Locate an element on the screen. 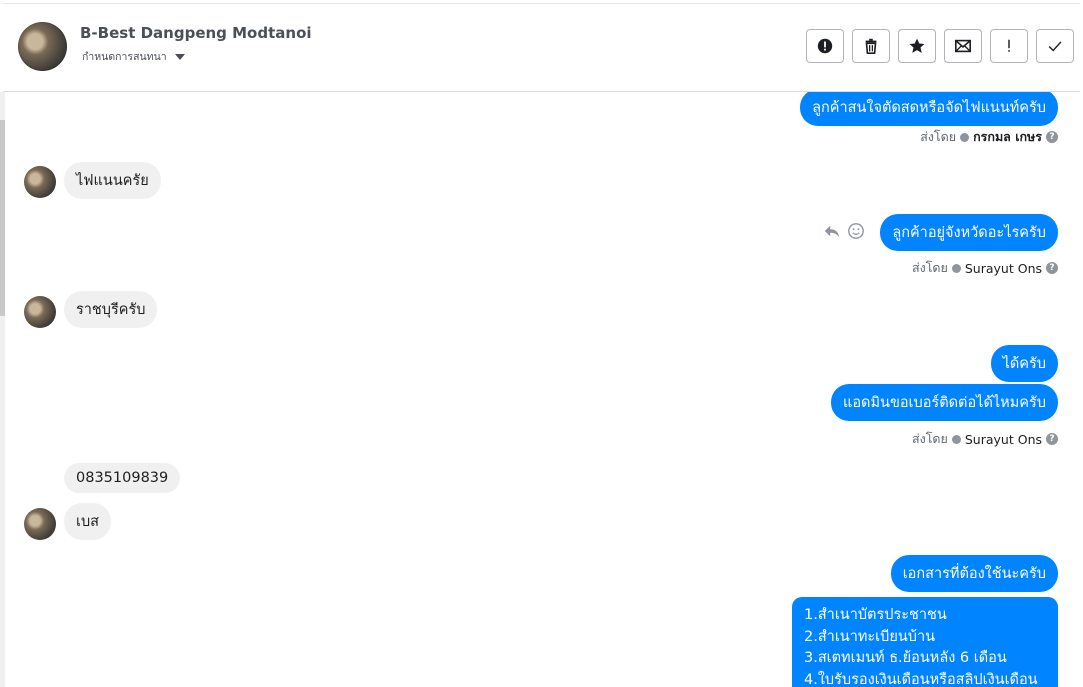  mark-unread-button is located at coordinates (963, 46).